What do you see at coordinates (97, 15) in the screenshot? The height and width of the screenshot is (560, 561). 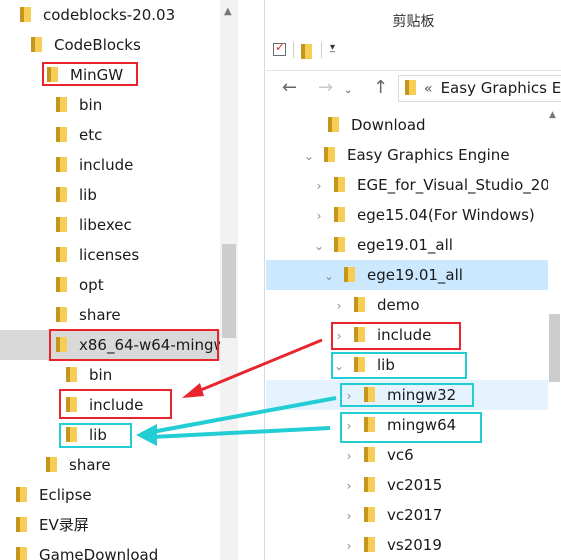 I see `tree-item-codeblocks-20-03: codeblocks-20.03` at bounding box center [97, 15].